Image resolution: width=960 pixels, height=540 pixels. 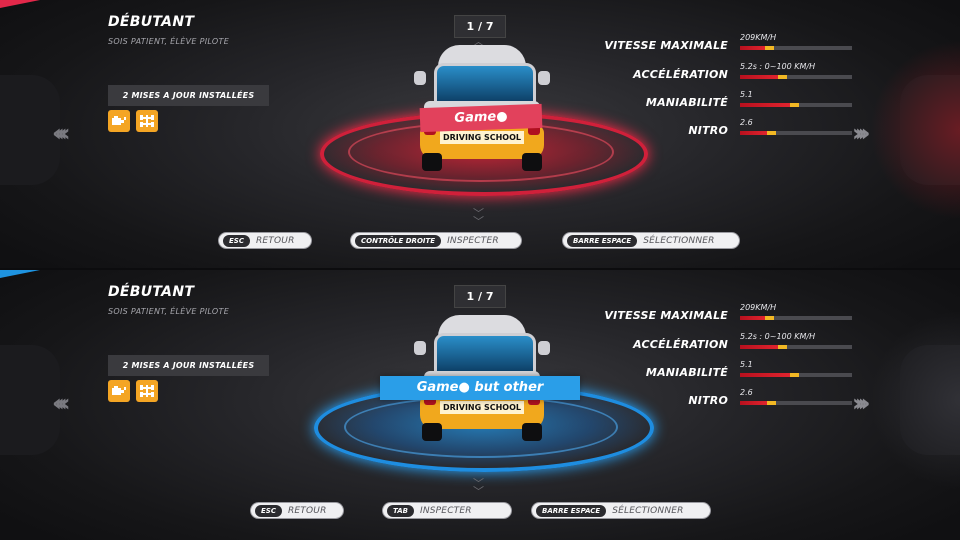 I want to click on car-counter: 1 / 7, so click(x=480, y=296).